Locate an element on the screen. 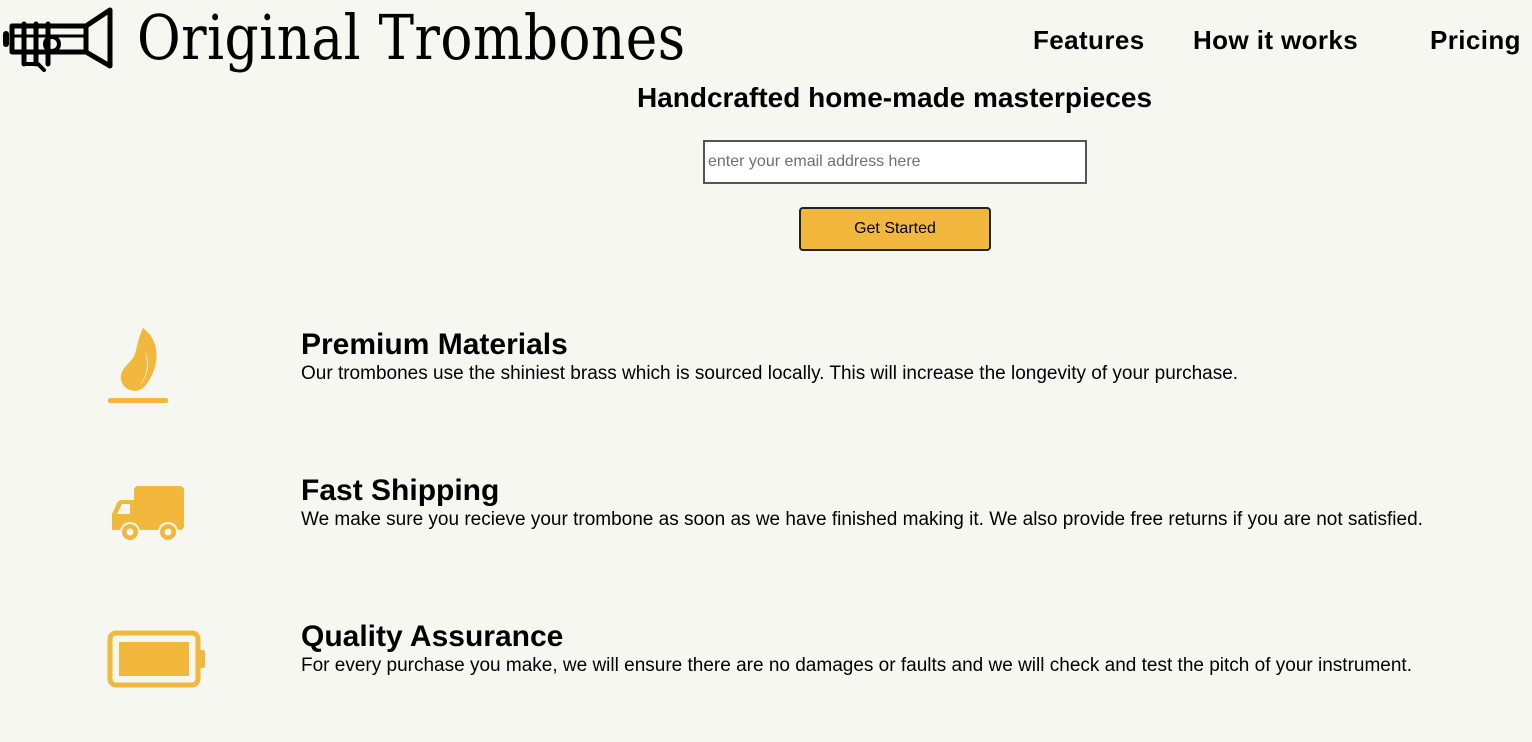 The width and height of the screenshot is (1532, 742). battery-full-icon is located at coordinates (156, 659).